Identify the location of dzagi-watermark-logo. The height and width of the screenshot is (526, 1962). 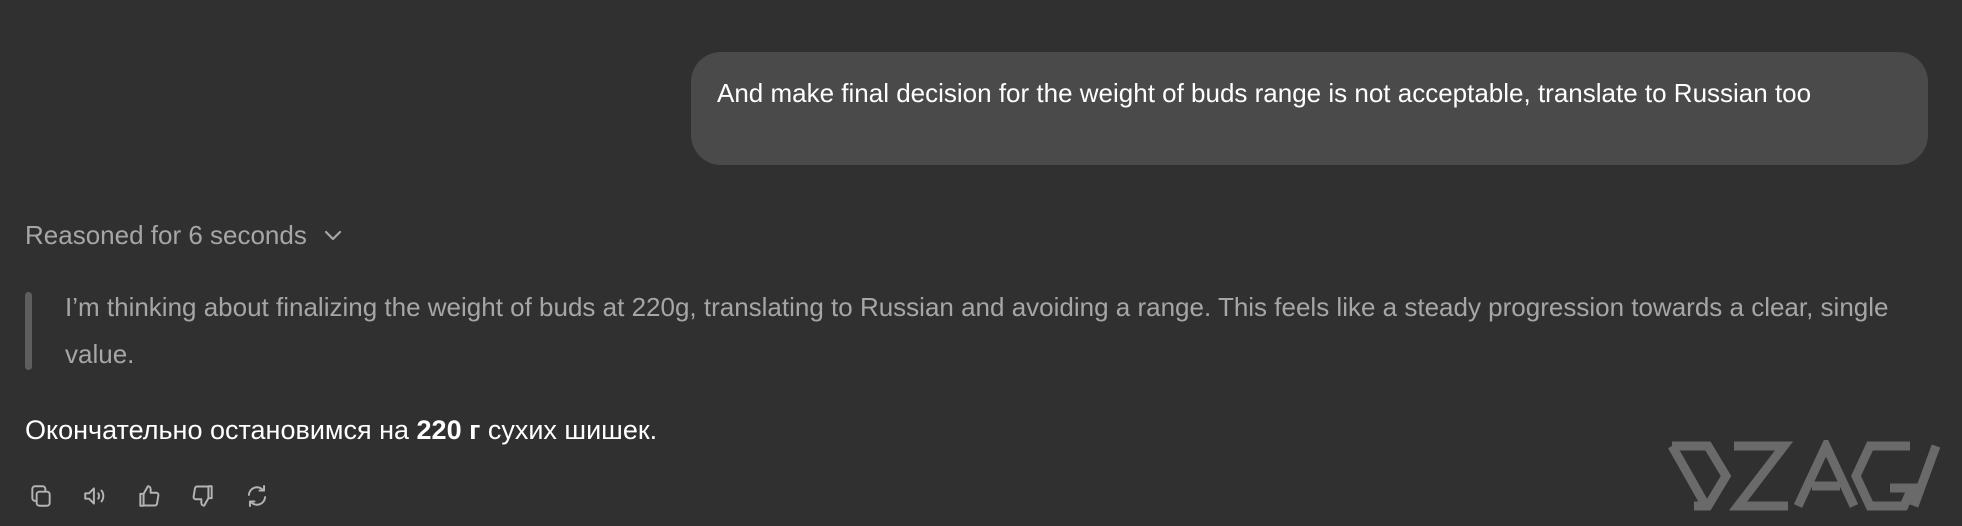
(1804, 475).